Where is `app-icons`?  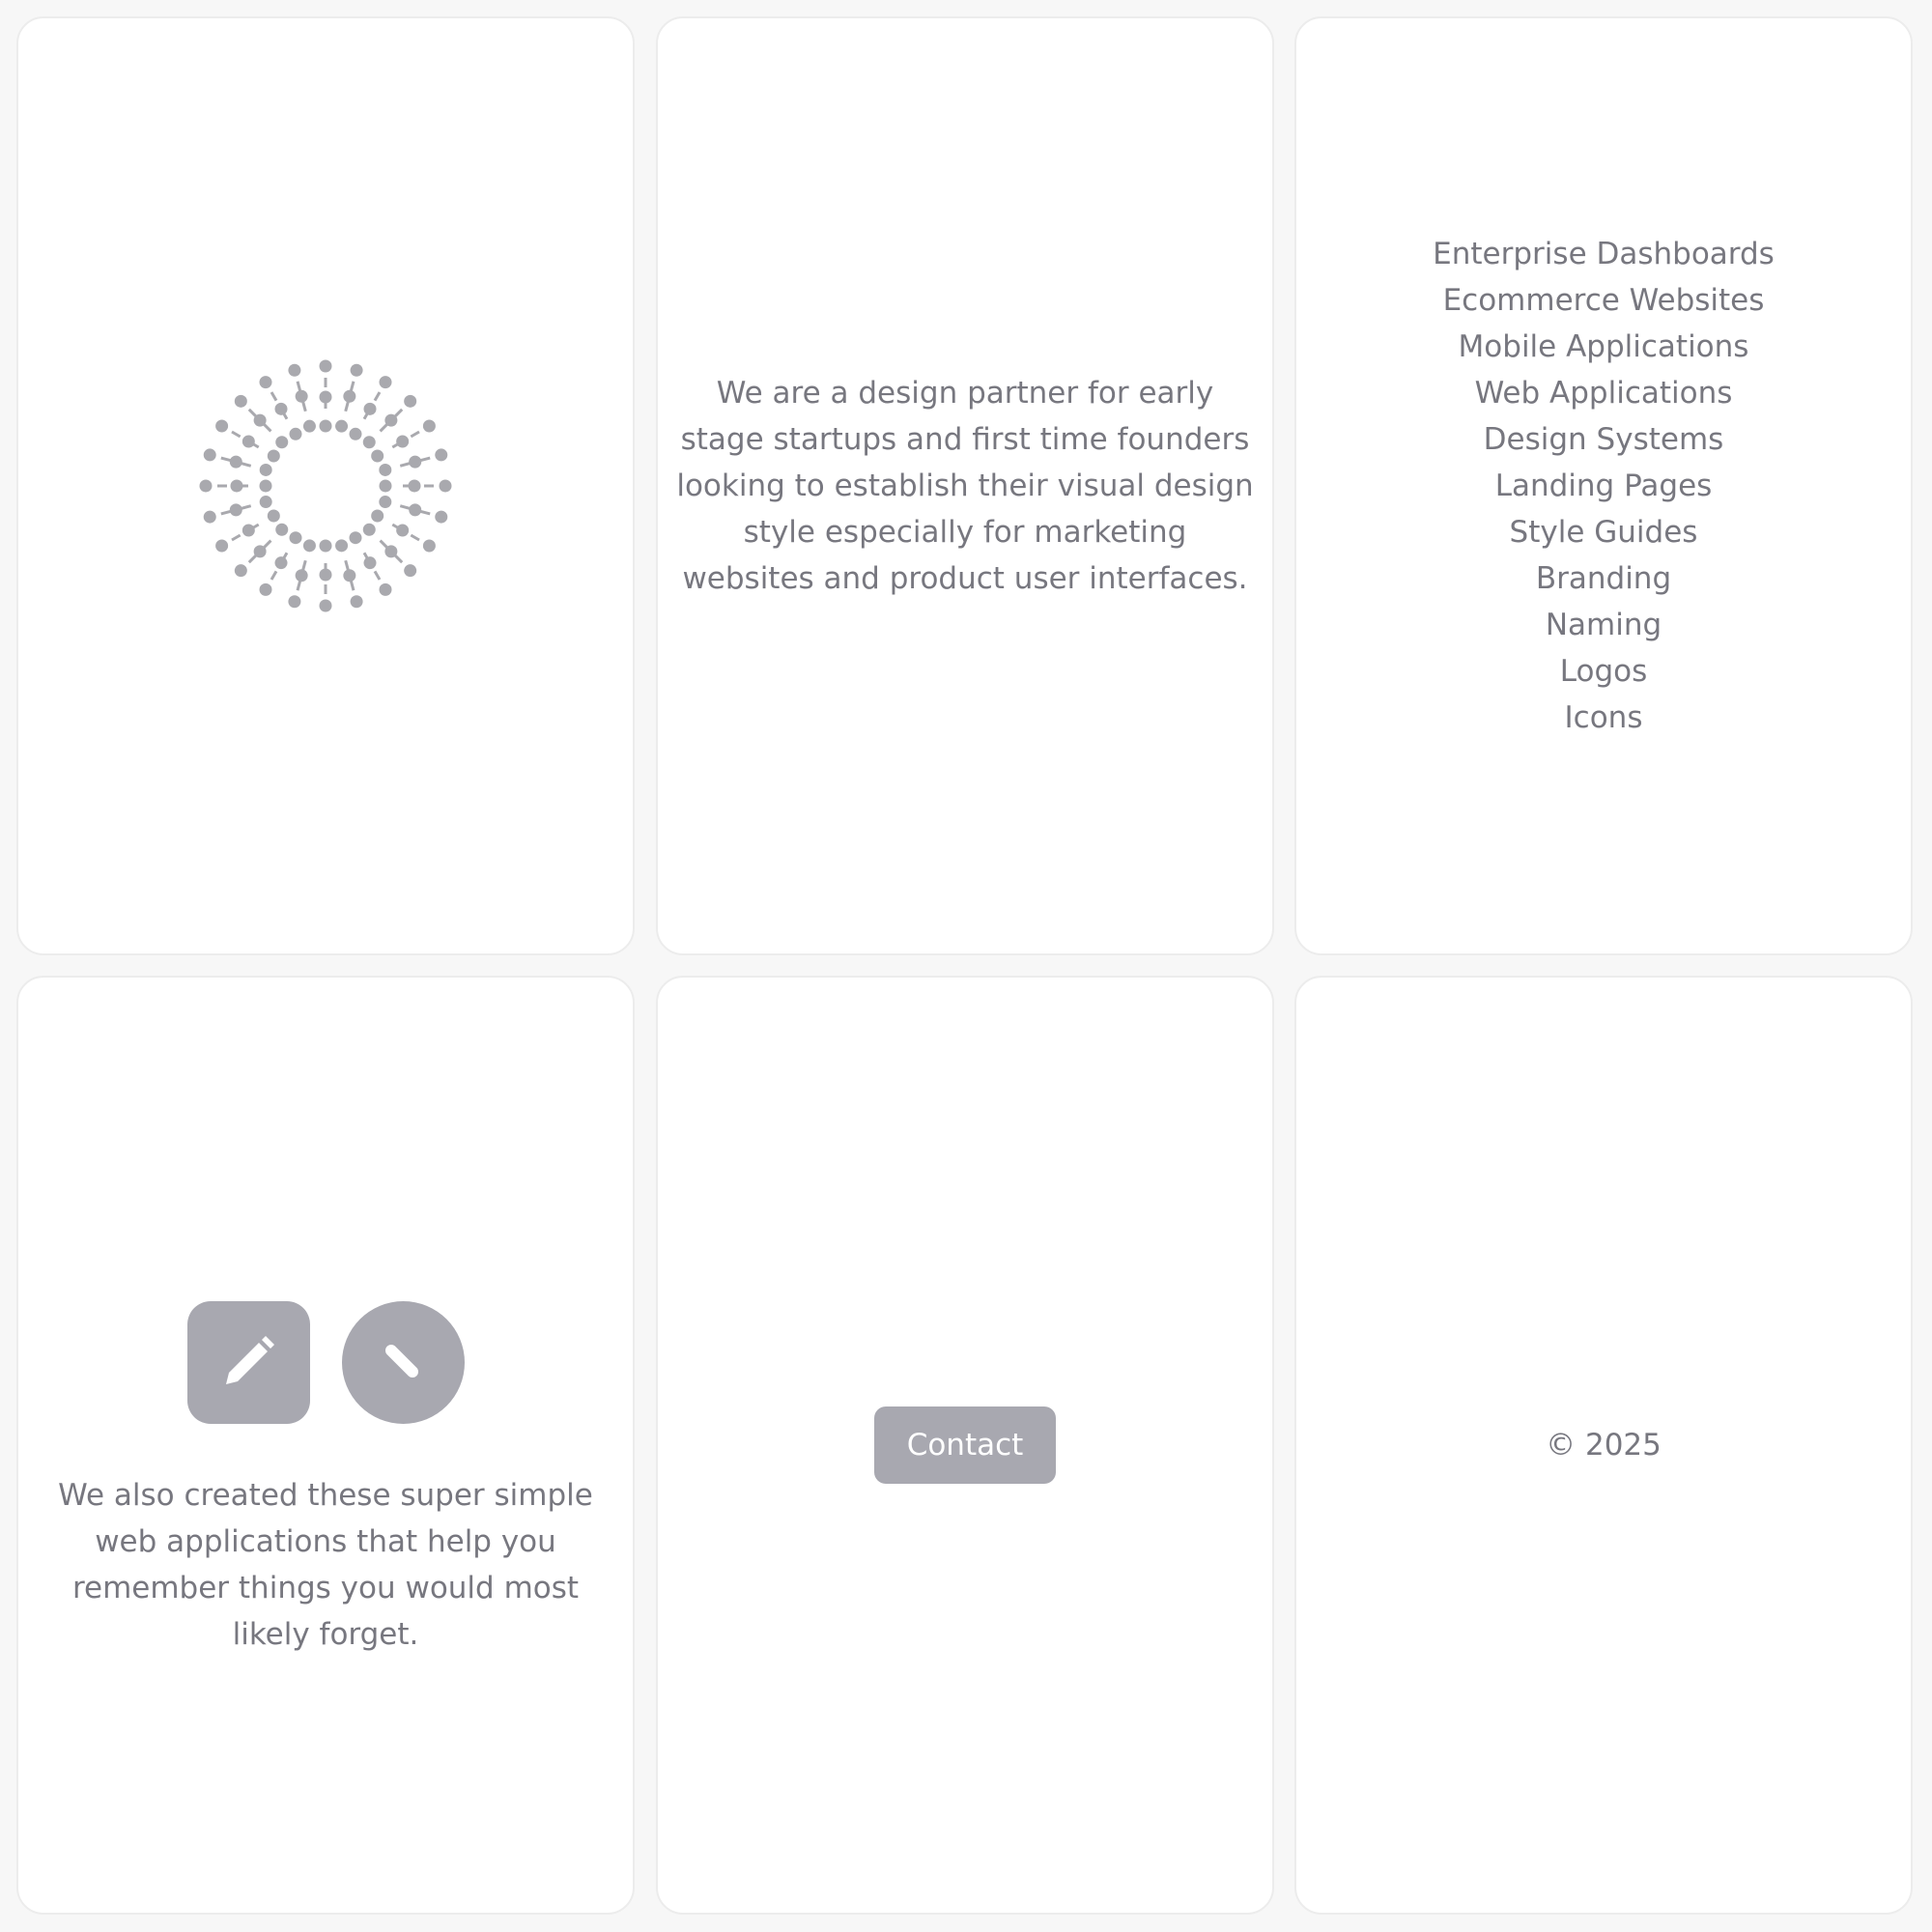
app-icons is located at coordinates (325, 1362).